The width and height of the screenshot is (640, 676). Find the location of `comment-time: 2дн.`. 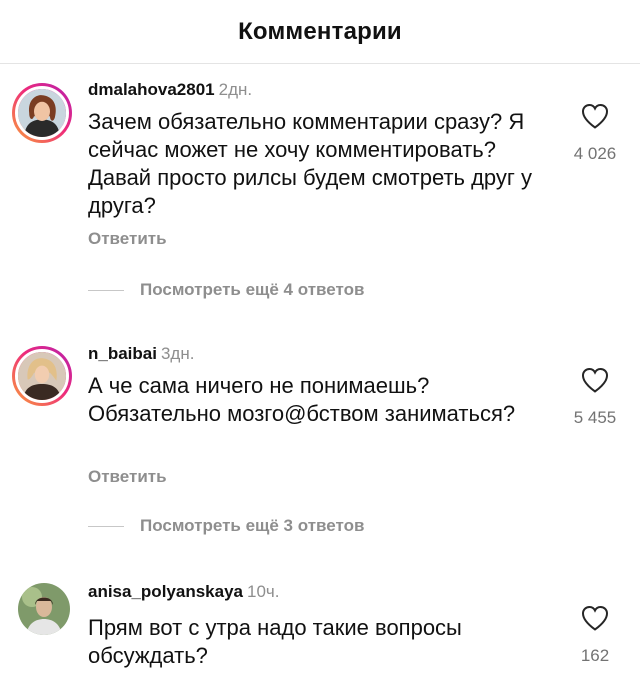

comment-time: 2дн. is located at coordinates (235, 89).